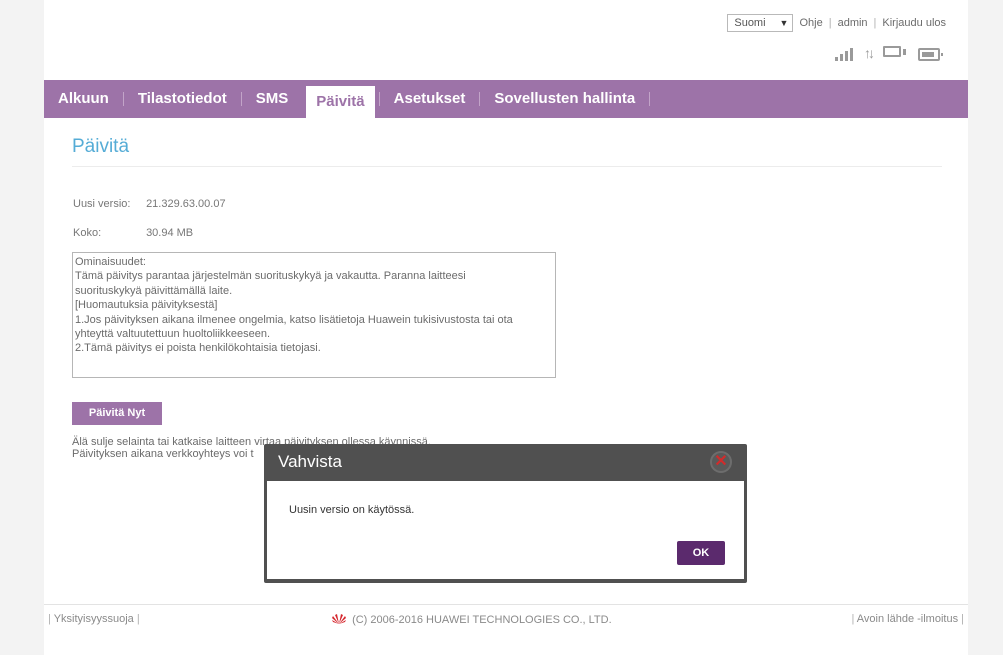  I want to click on notes-line: suorituskykyä päivittämällä laite., so click(154, 290).